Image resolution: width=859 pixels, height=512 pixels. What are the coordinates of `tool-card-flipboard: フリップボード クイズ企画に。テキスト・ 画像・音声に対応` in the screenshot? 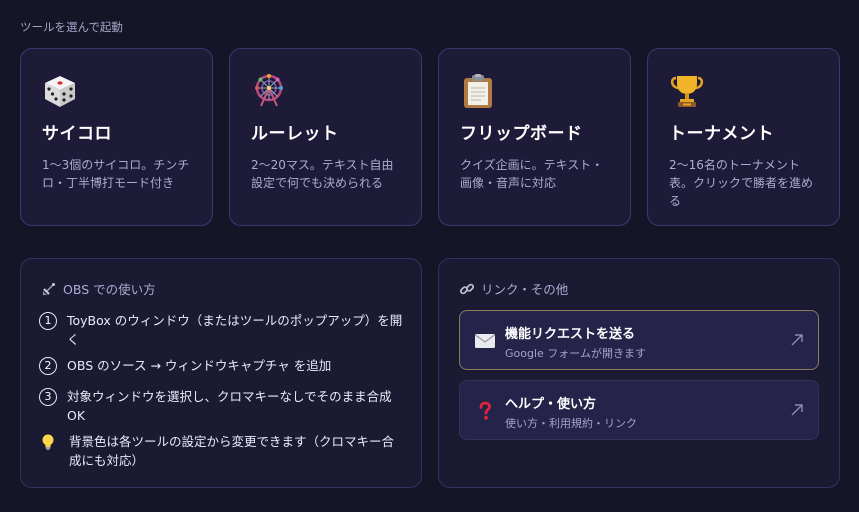 It's located at (534, 137).